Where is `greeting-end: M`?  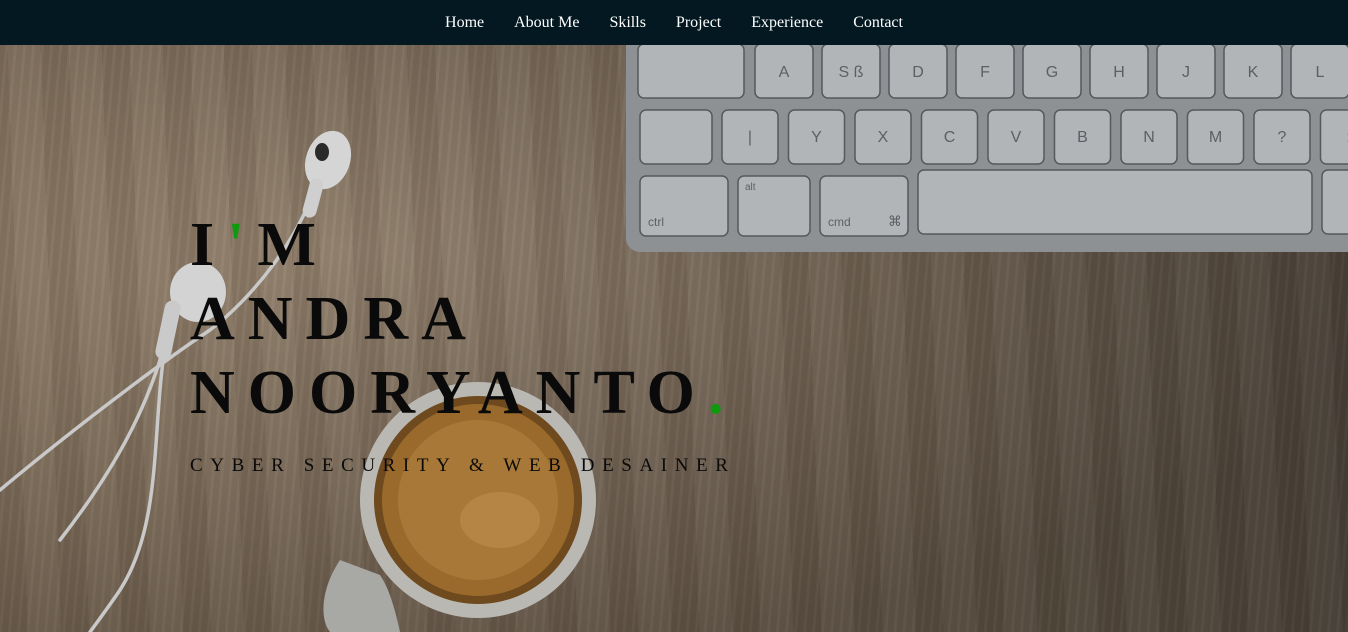
greeting-end: M is located at coordinates (293, 245).